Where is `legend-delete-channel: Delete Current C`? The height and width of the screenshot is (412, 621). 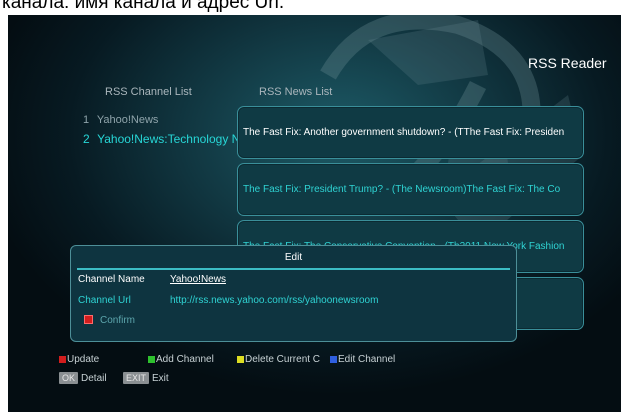
legend-delete-channel: Delete Current C is located at coordinates (278, 359).